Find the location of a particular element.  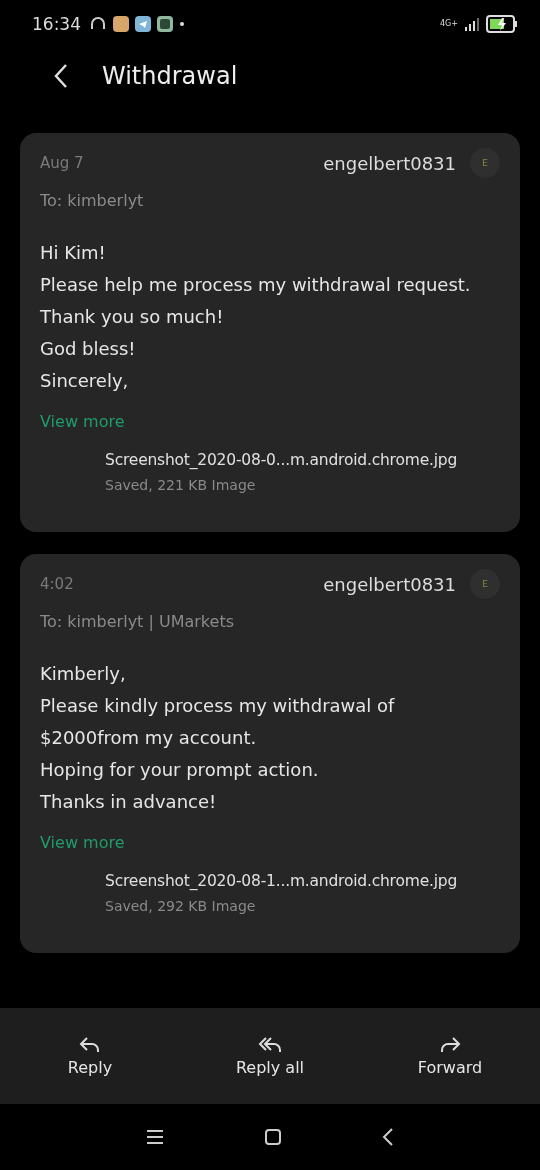

attachment-name: Screenshot_2020-08-0...m.android.chrome.jpg is located at coordinates (302, 460).